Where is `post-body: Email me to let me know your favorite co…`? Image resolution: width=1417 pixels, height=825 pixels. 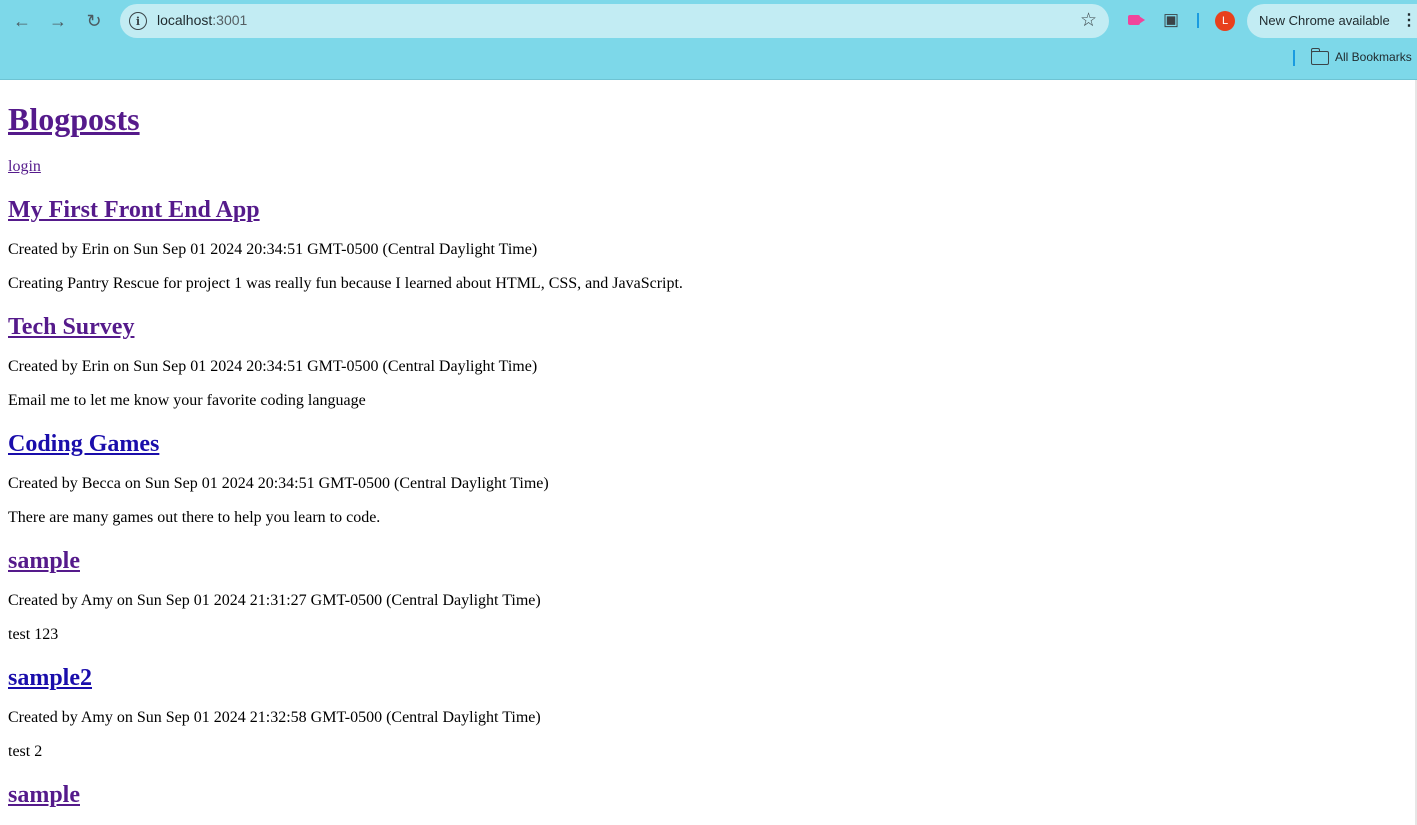
post-body: Email me to let me know your favorite co… is located at coordinates (187, 400).